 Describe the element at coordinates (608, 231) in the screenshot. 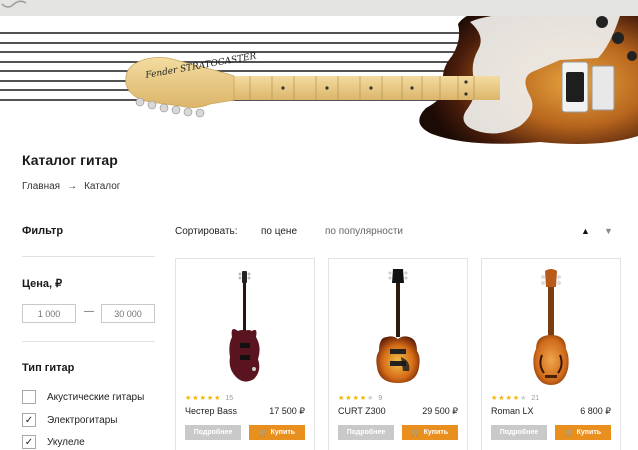

I see `sort-descending-icon: ▼` at that location.